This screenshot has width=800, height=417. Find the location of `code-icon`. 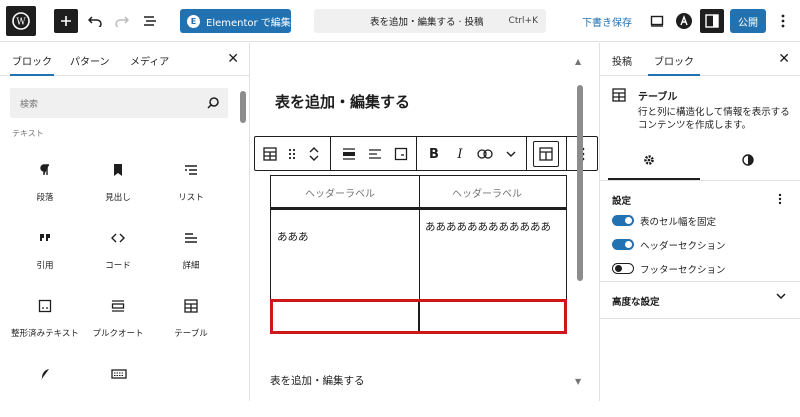

code-icon is located at coordinates (118, 238).